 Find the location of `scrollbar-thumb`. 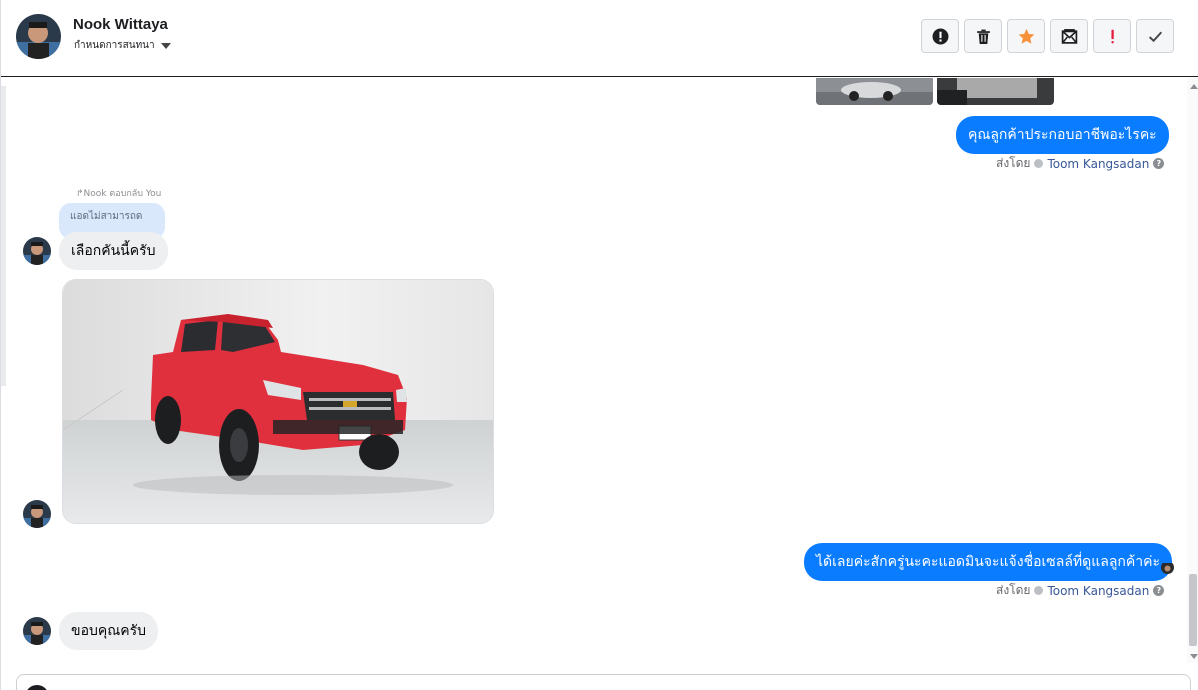

scrollbar-thumb is located at coordinates (1193, 610).